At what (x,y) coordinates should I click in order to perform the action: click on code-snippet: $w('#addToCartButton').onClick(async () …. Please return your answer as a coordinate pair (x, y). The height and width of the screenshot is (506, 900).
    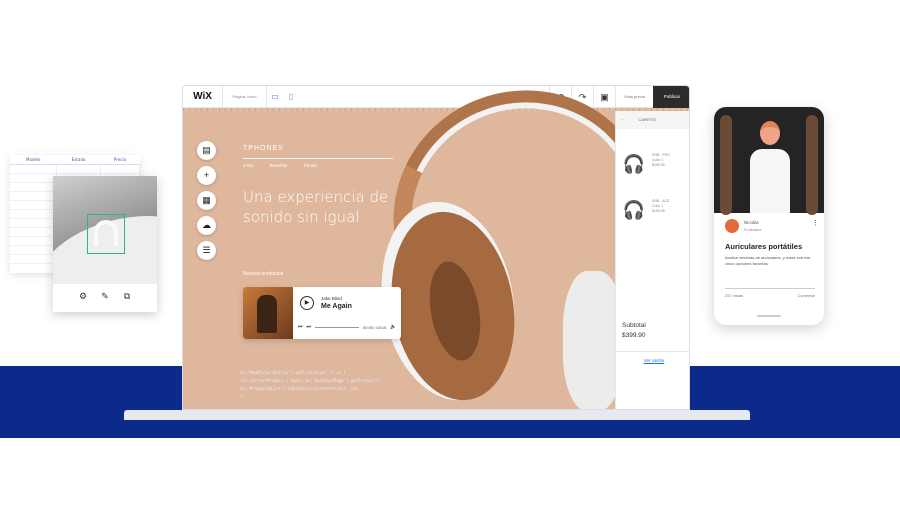
    Looking at the image, I should click on (311, 384).